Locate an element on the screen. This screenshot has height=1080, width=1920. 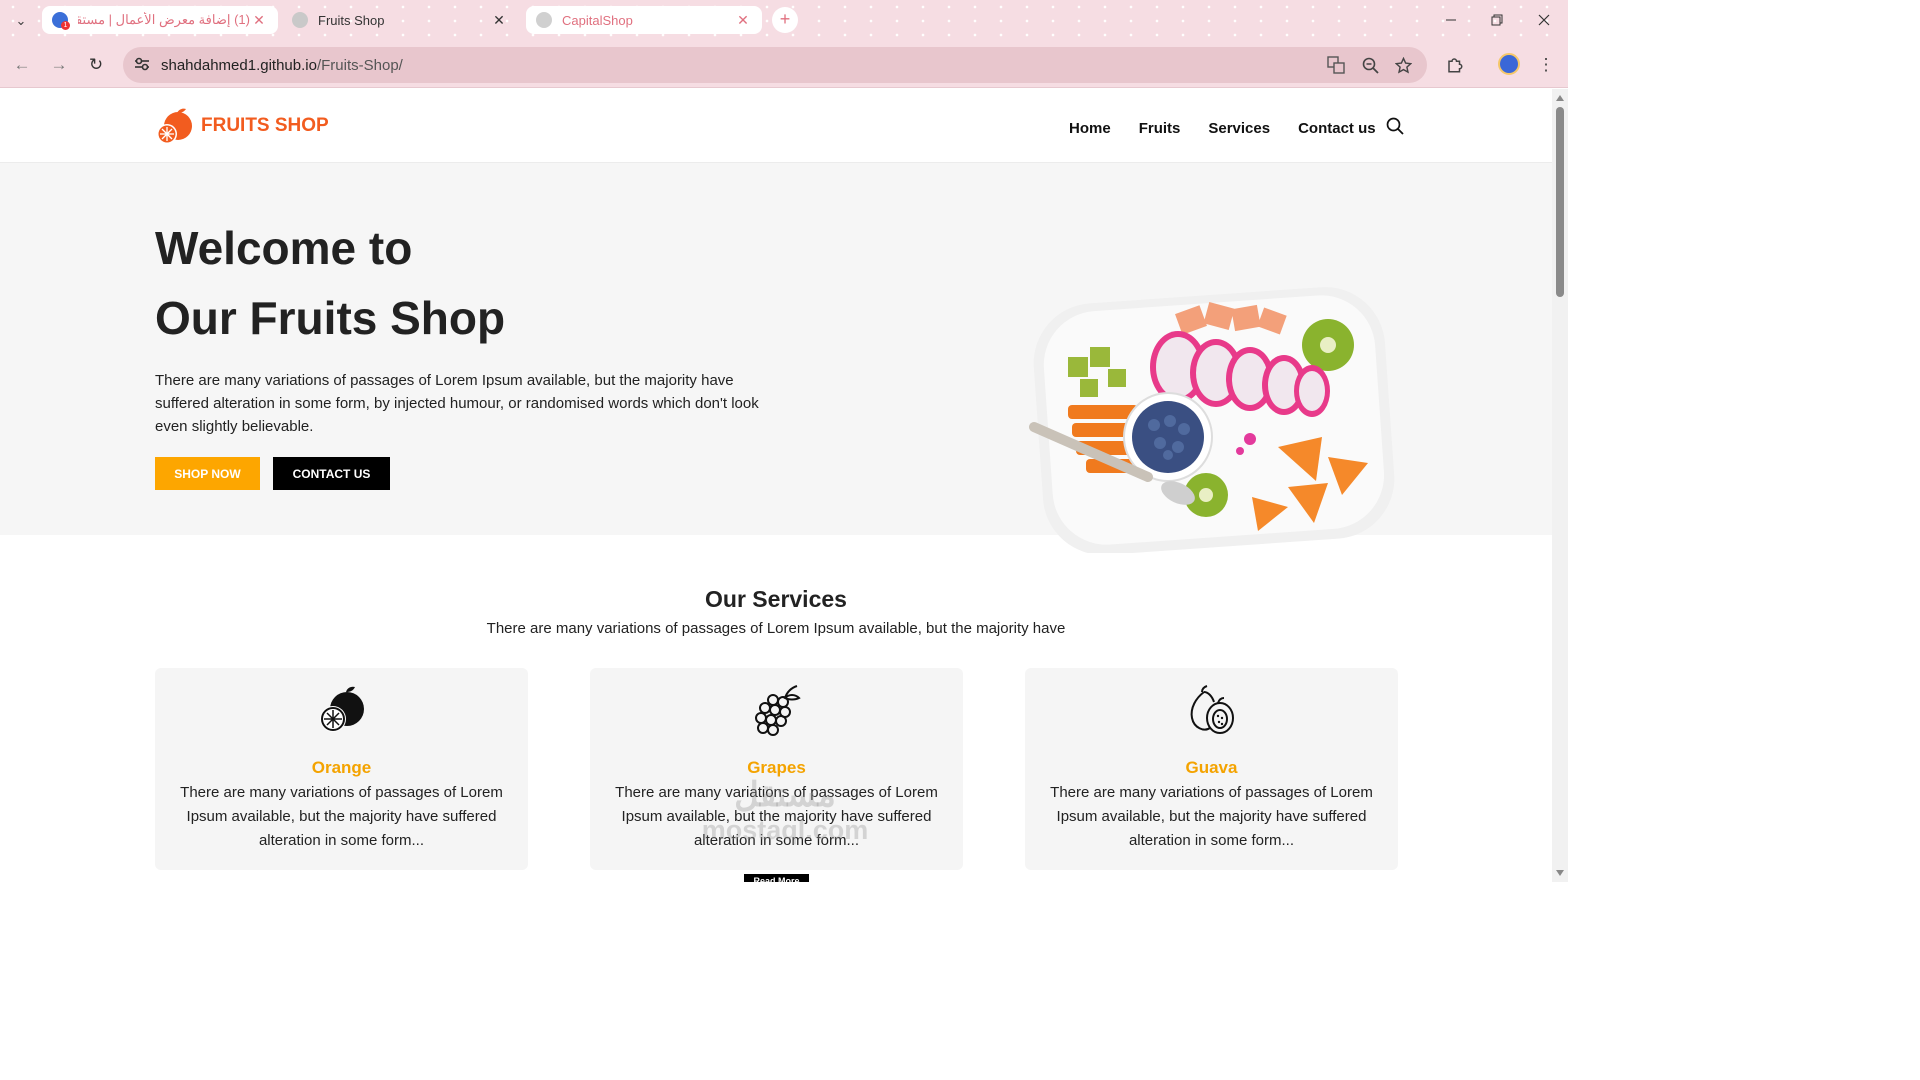
browser-tab-capitalshop: CapitalShop ✕ is located at coordinates (644, 20).